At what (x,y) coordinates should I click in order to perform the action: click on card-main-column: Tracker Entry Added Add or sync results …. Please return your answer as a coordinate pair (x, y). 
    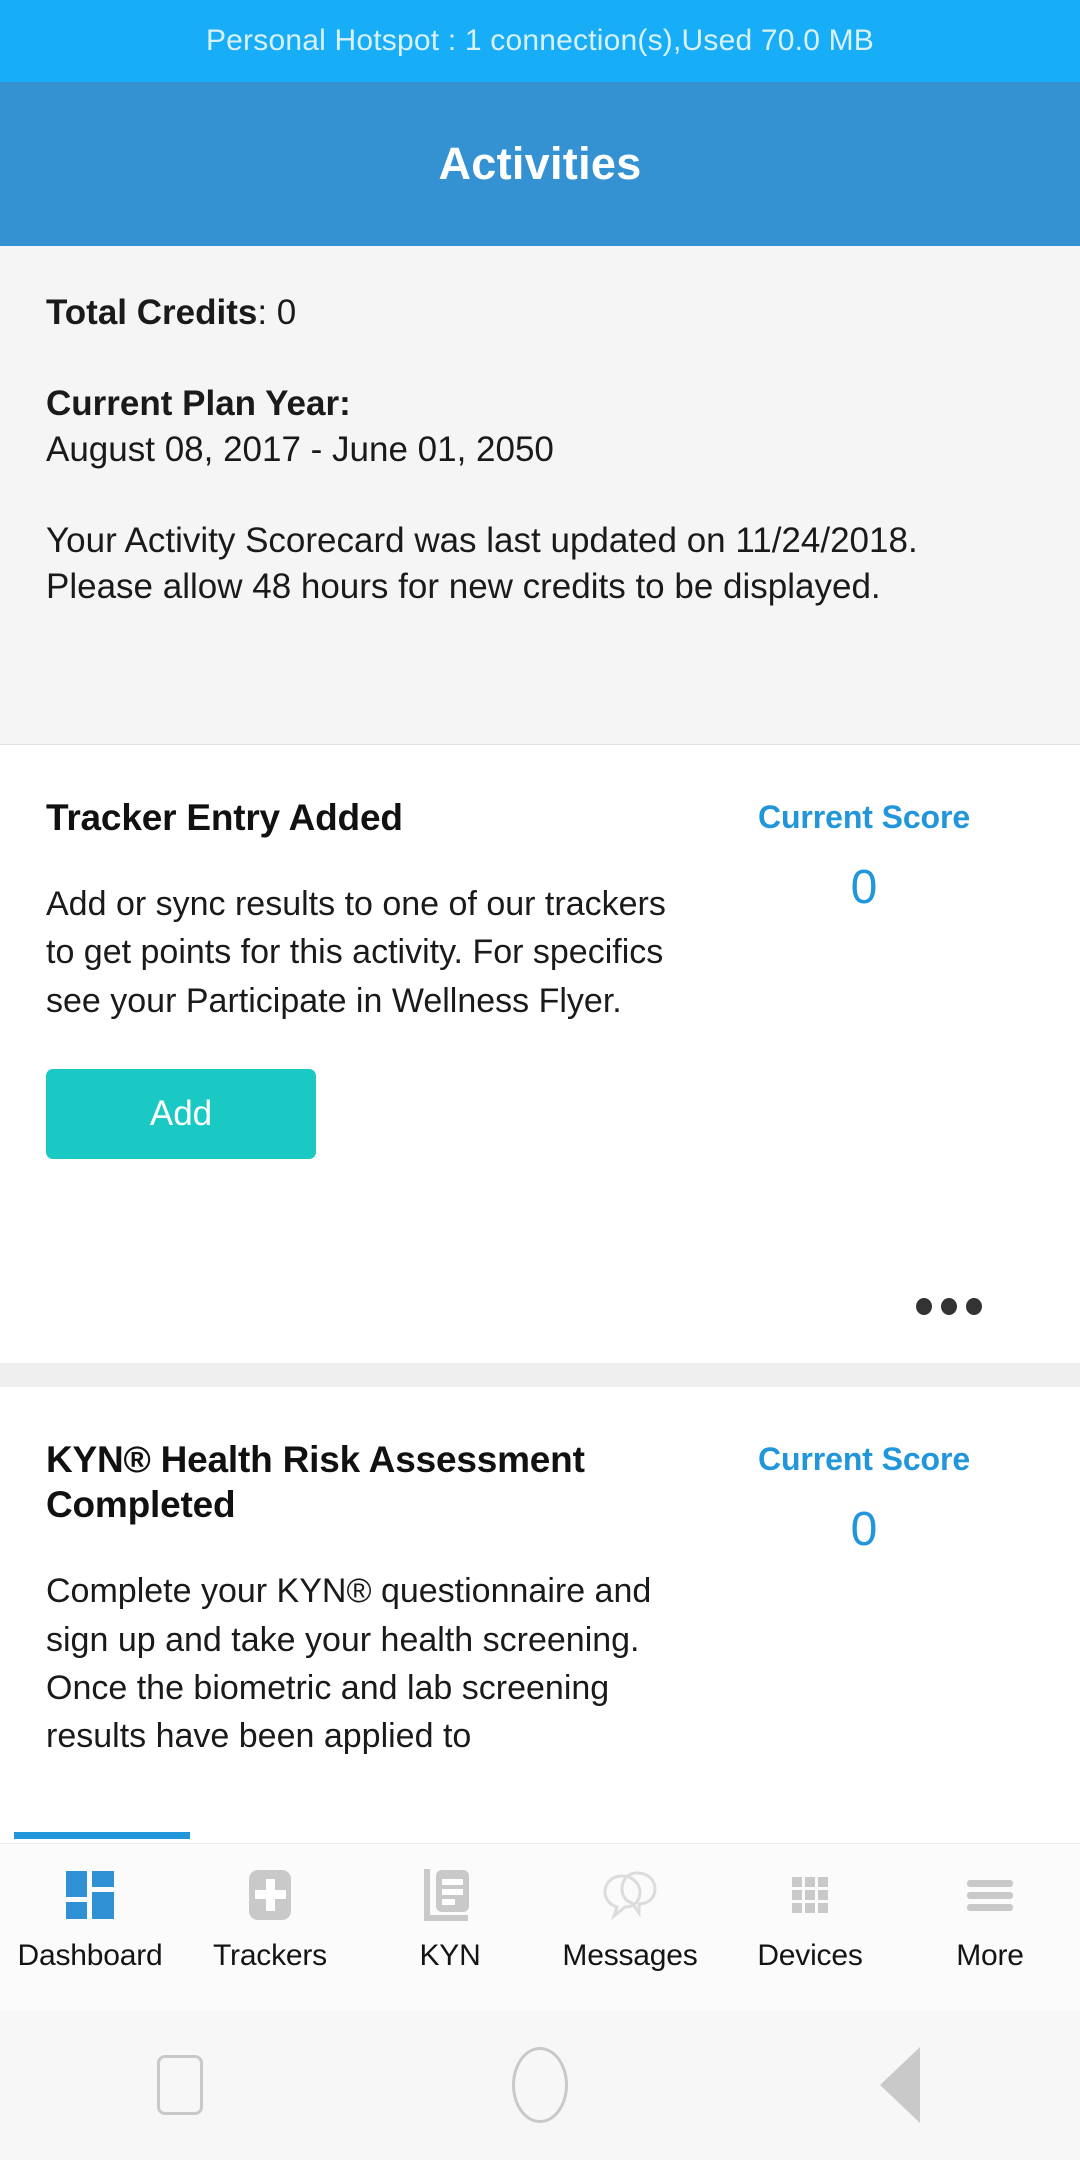
    Looking at the image, I should click on (370, 977).